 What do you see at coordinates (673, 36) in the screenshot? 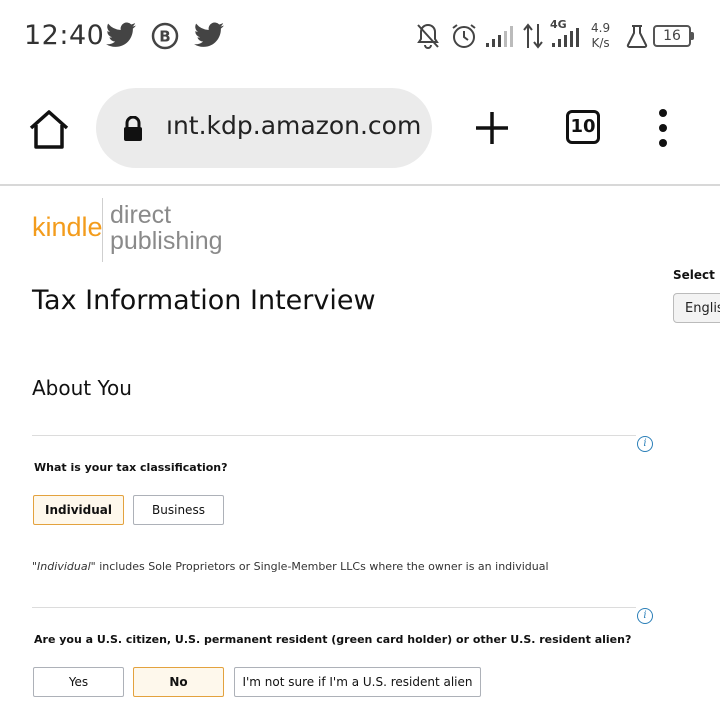
I see `battery-icon: 16` at bounding box center [673, 36].